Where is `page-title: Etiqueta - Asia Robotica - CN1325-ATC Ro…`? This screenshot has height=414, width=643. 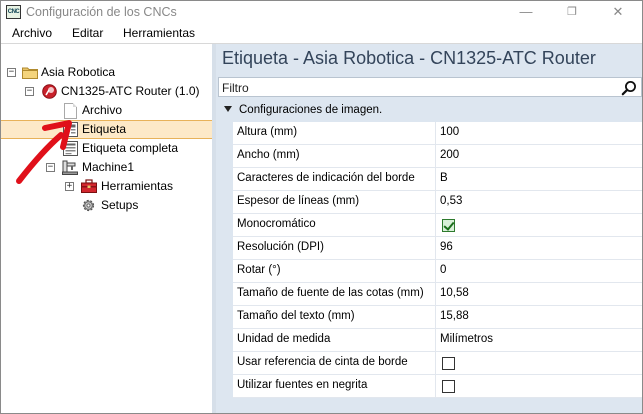 page-title: Etiqueta - Asia Robotica - CN1325-ATC Ro… is located at coordinates (409, 58).